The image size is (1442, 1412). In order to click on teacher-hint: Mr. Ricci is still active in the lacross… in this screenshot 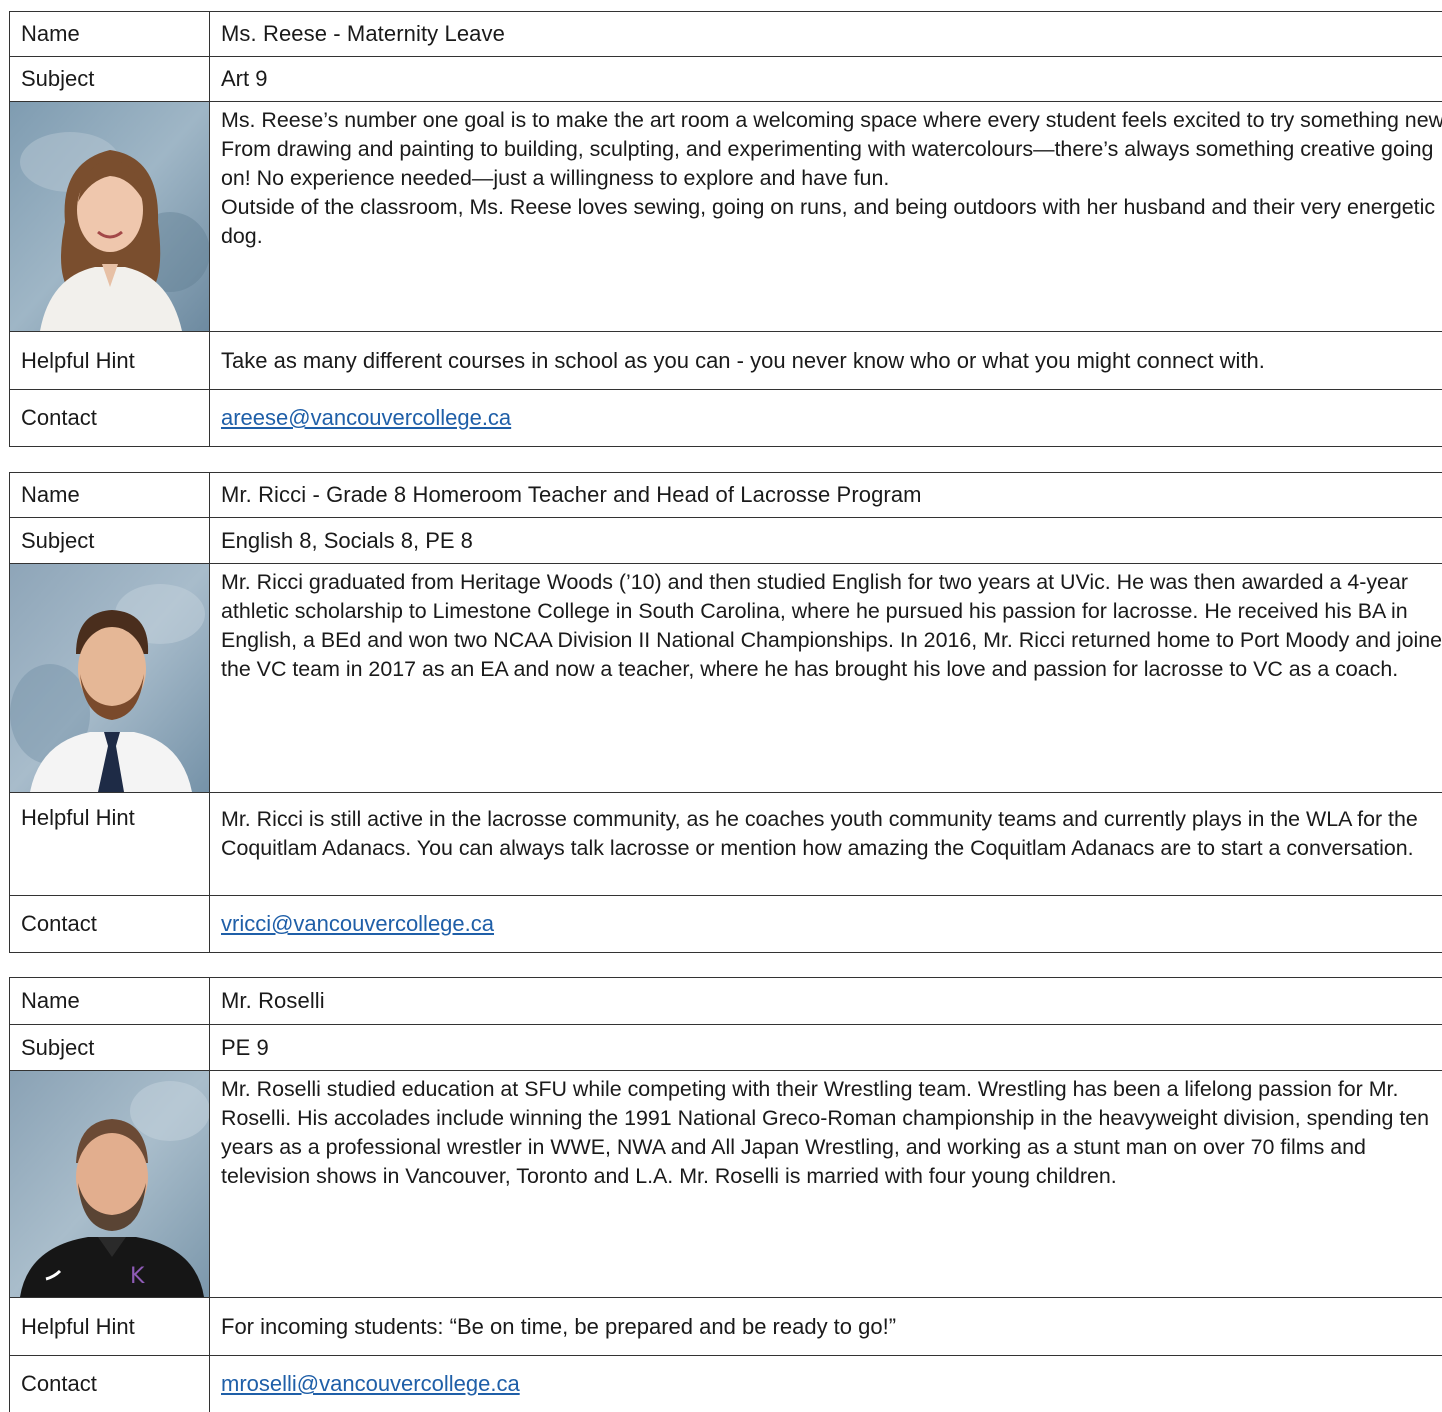, I will do `click(819, 833)`.